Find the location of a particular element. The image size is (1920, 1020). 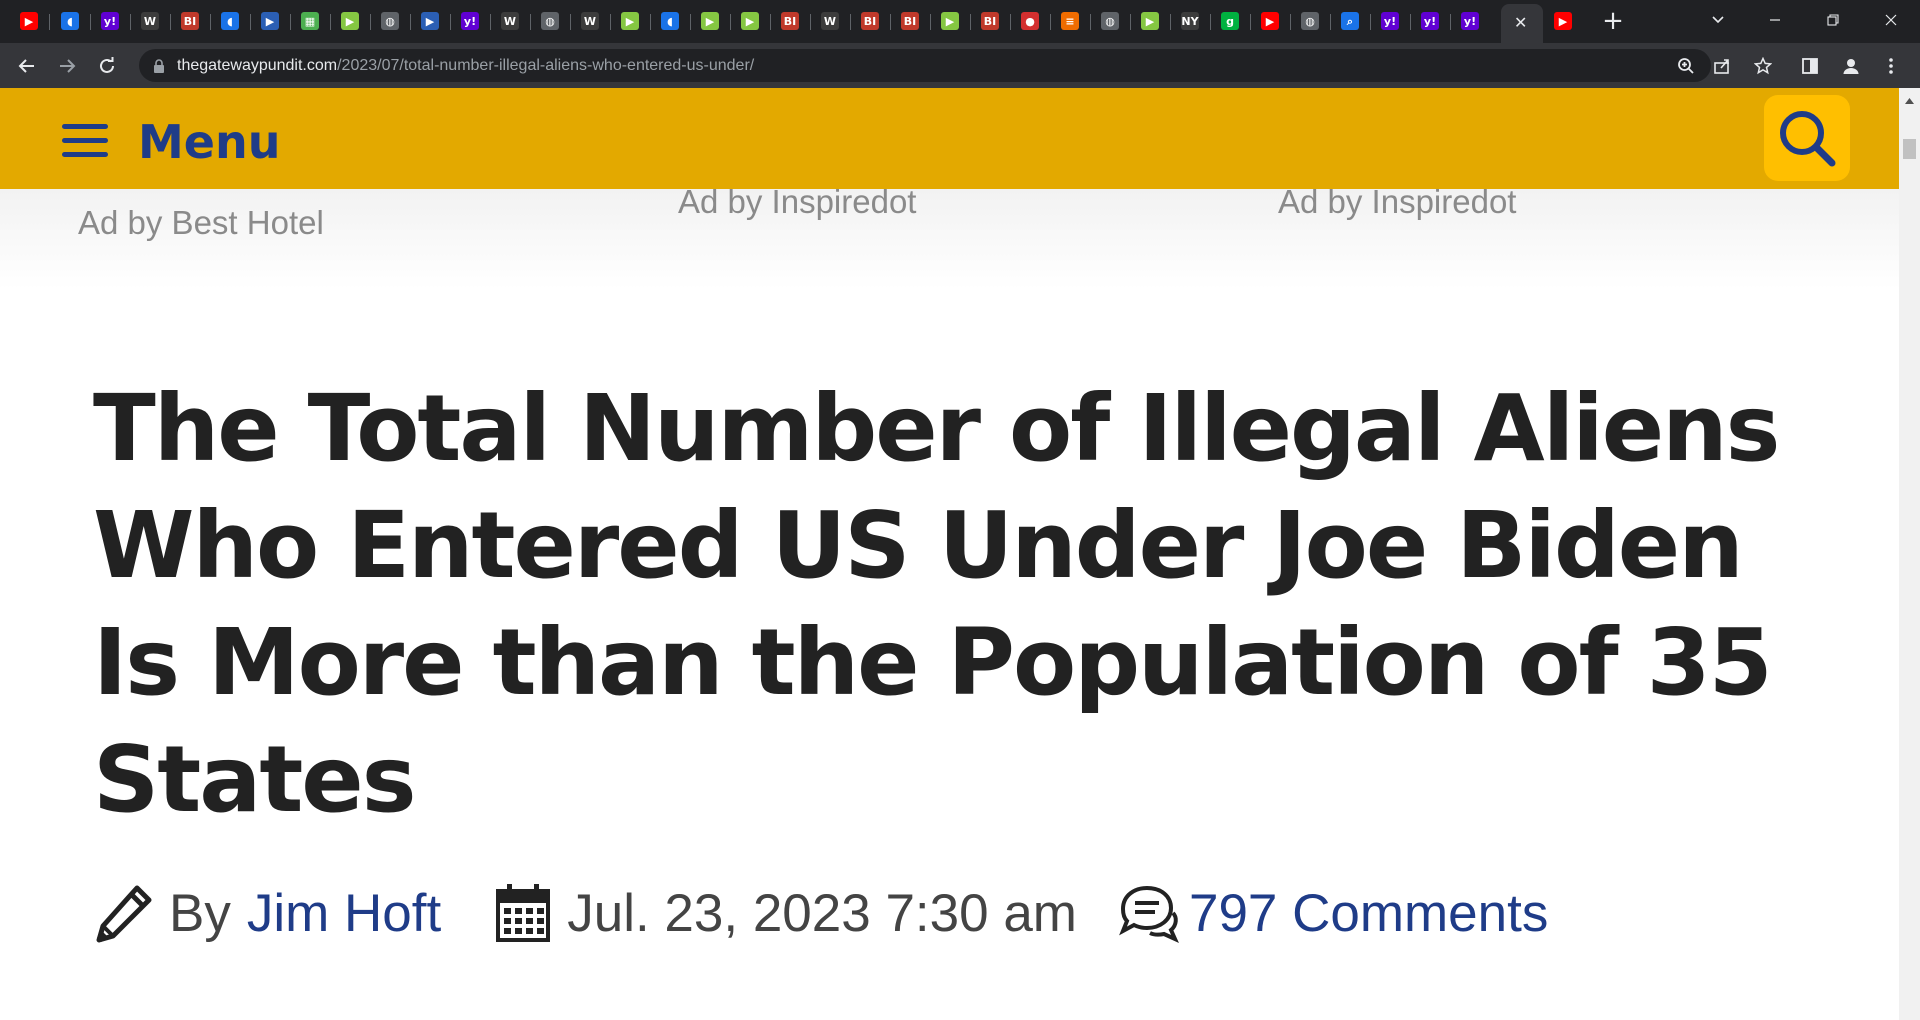

comments-link: 797 Comments is located at coordinates (1368, 913).